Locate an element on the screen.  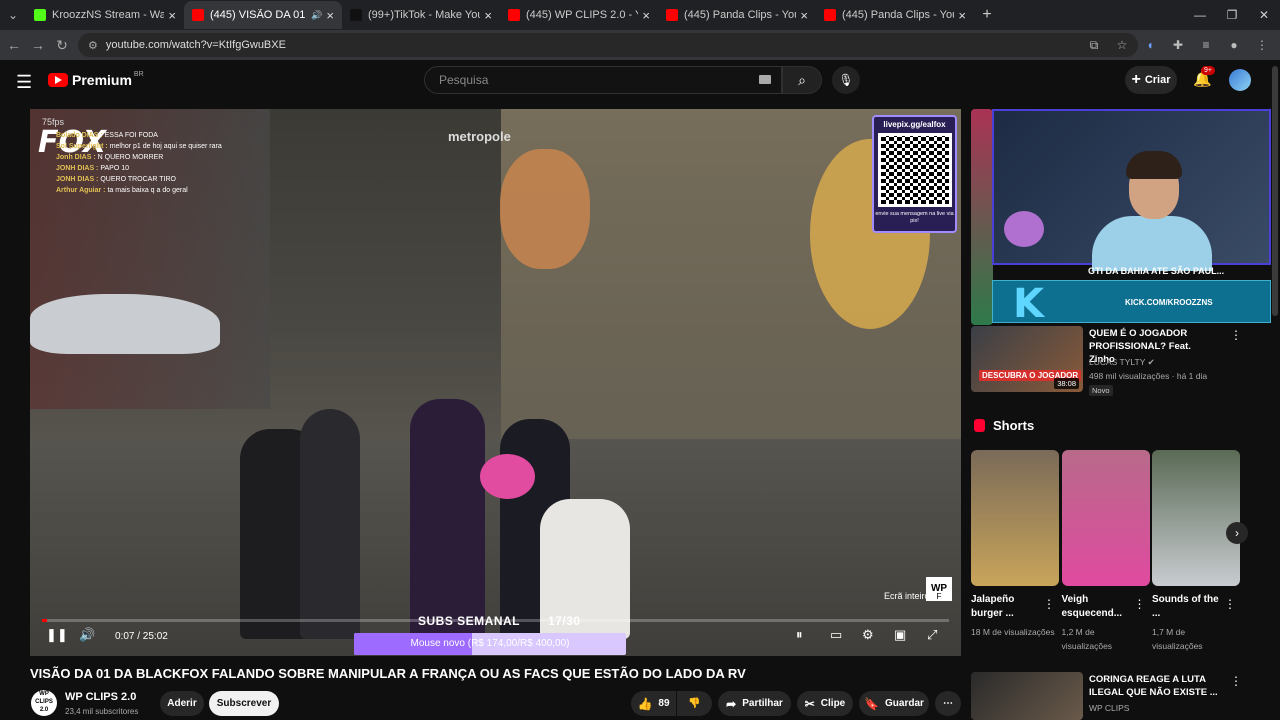
short-views: 1,7 M de visualizações is located at coordinates (1177, 639).